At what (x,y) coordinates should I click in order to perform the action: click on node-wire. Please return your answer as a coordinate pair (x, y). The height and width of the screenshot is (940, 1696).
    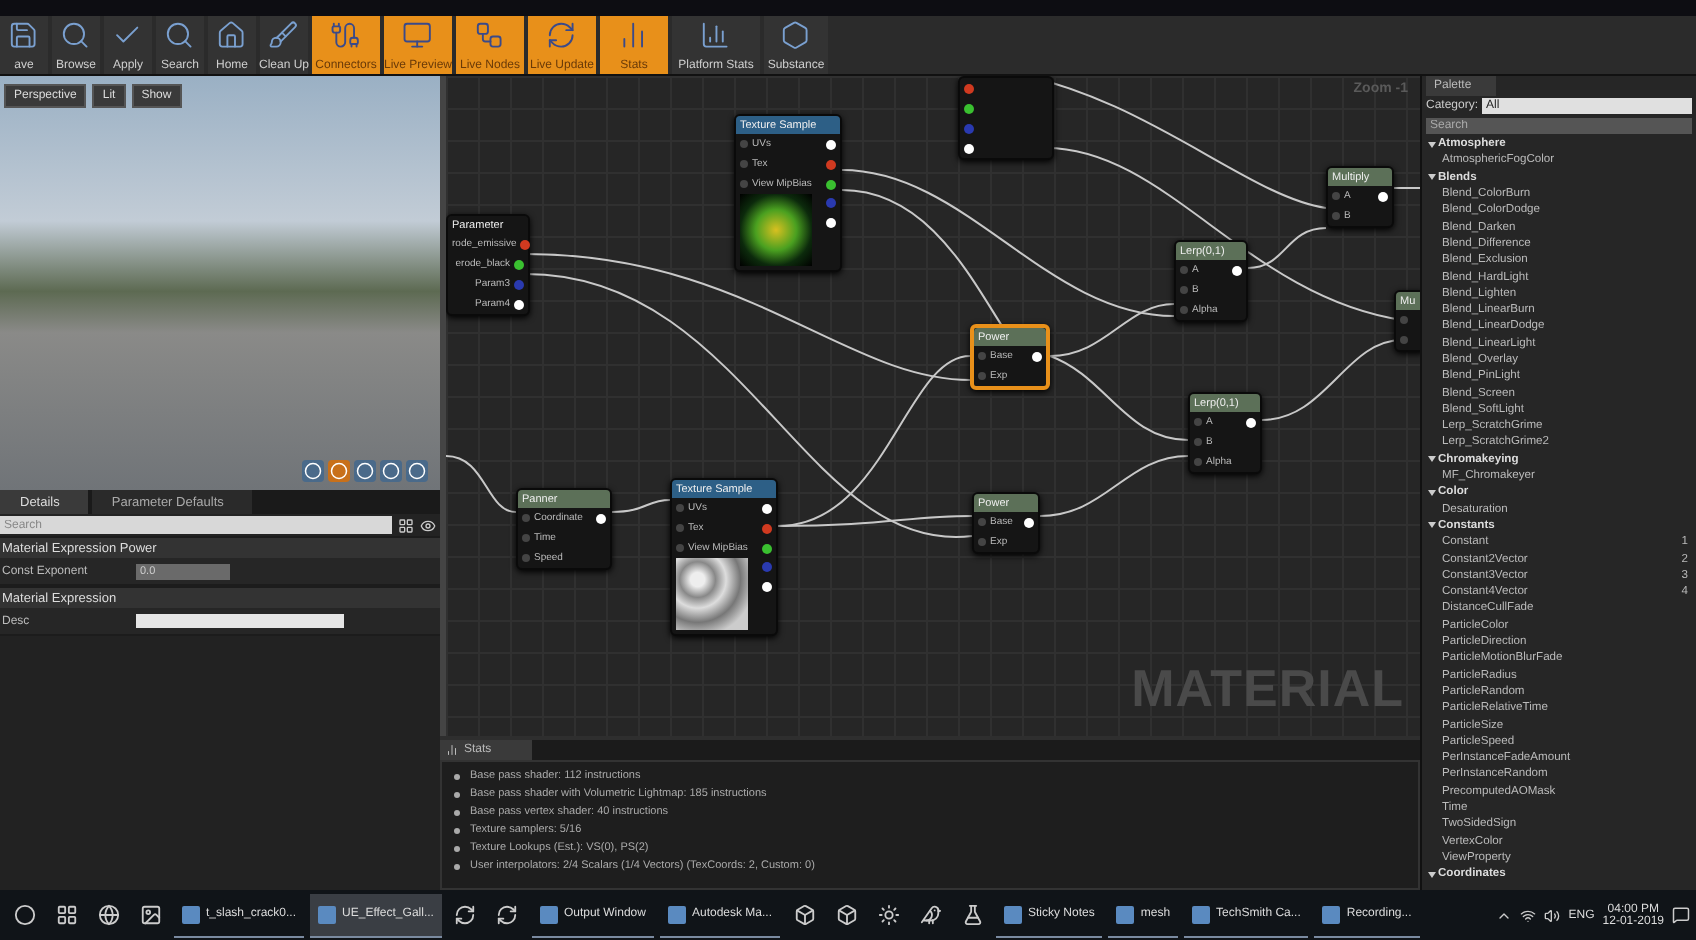
    Looking at the image, I should click on (481, 484).